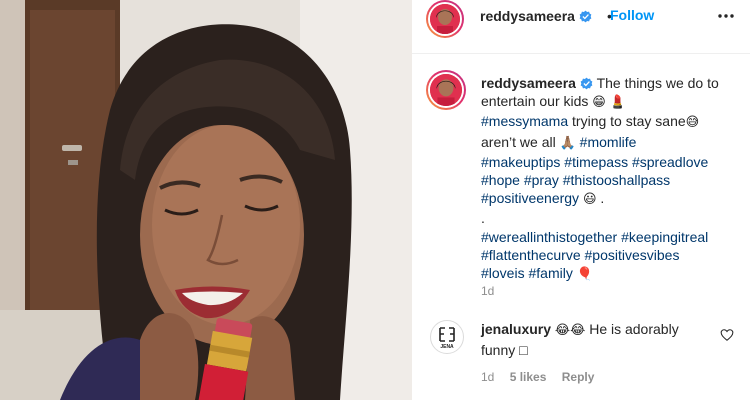 The image size is (750, 400). I want to click on hashtag-timepass: #timepass, so click(596, 162).